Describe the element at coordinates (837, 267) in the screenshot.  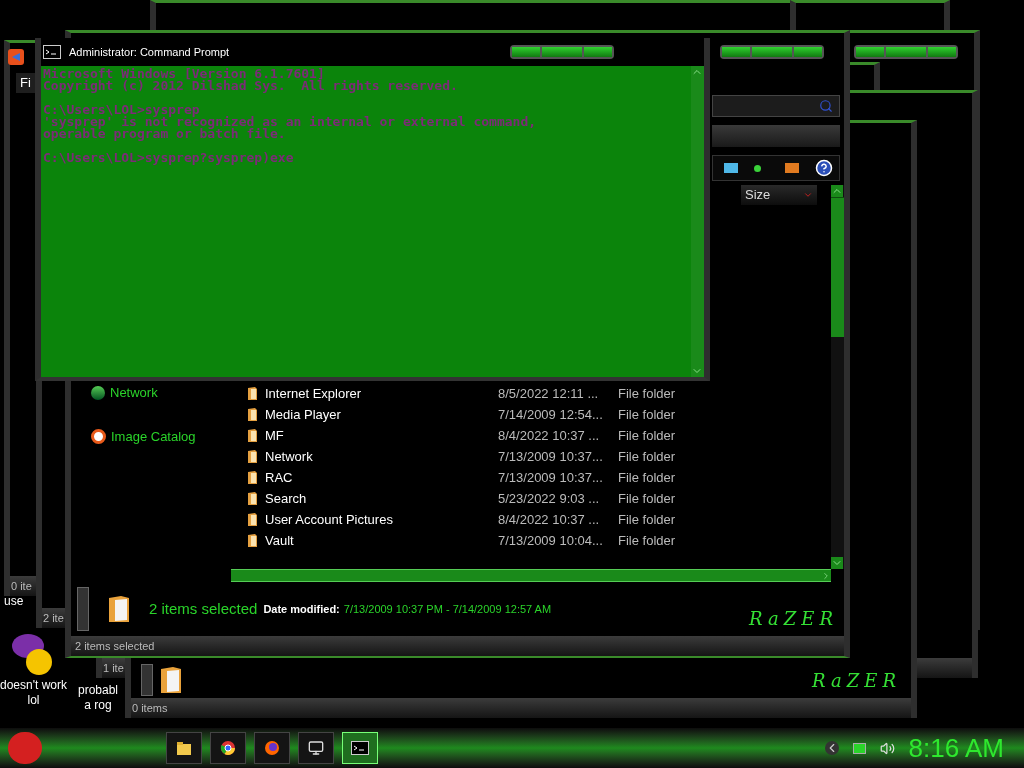
I see `scroll-thumb` at that location.